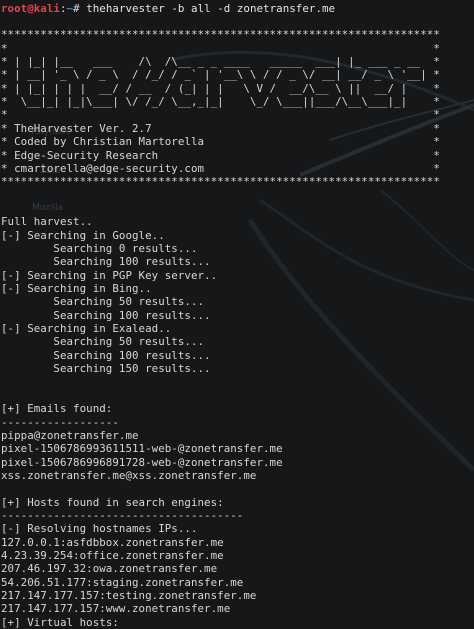 This screenshot has height=629, width=474. I want to click on output-line: 127.0.0.1:asfdbbox.zonetransfer.me, so click(112, 542).